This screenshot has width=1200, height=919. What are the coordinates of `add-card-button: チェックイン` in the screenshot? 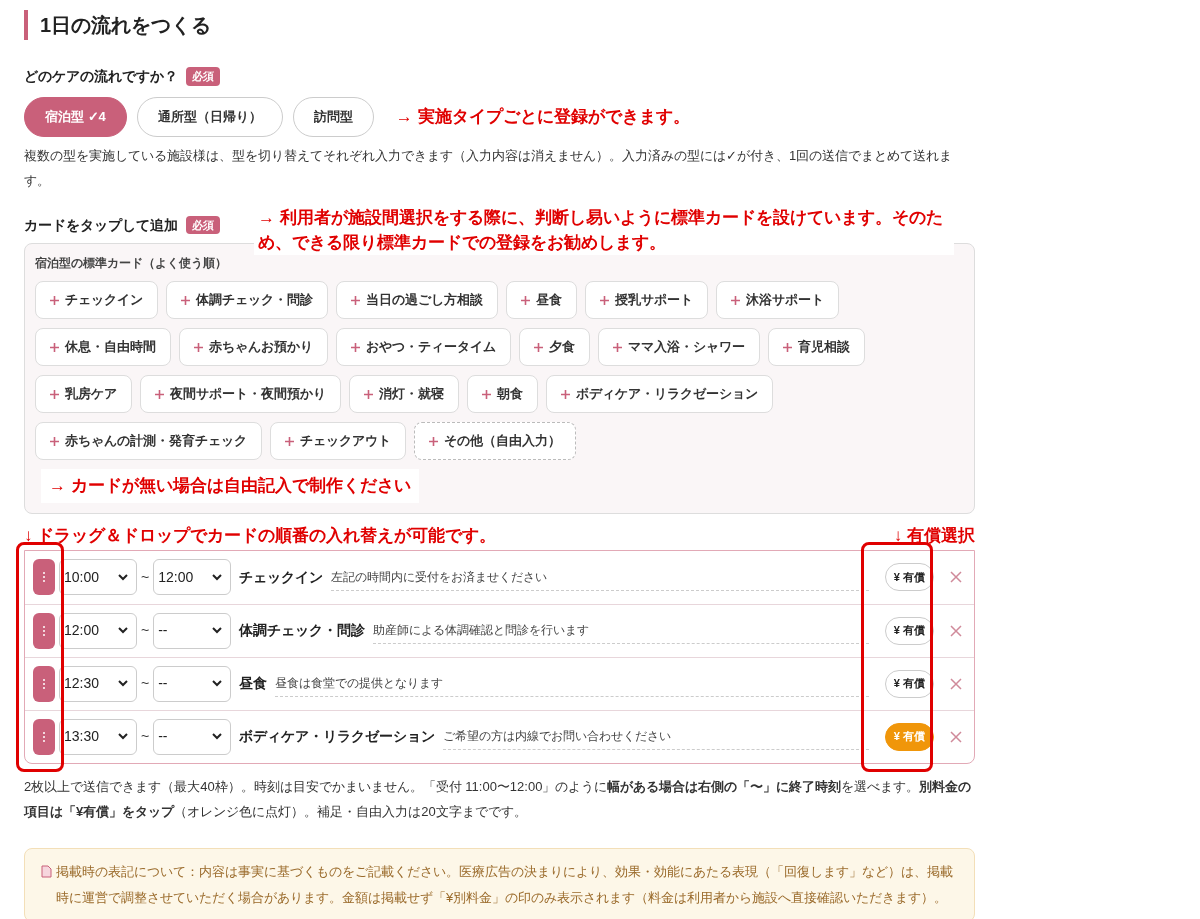 It's located at (96, 300).